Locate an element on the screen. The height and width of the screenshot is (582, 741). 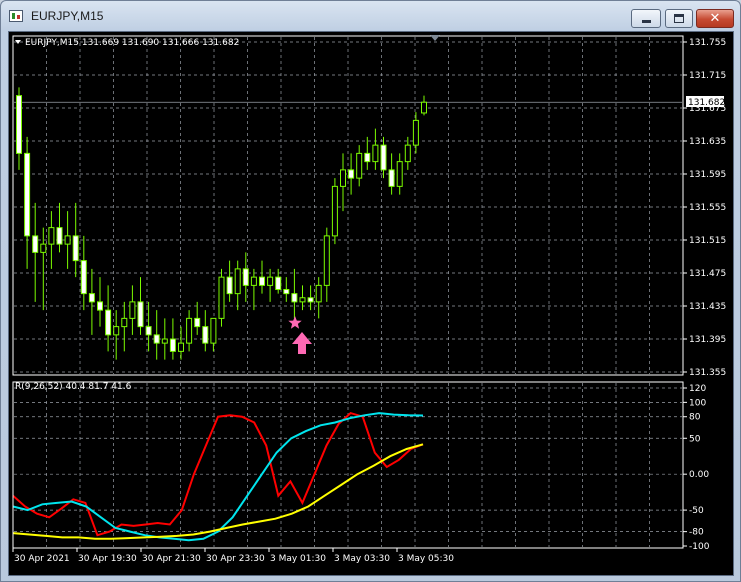
time-tick-label: 30 Apr 21:30 is located at coordinates (171, 559).